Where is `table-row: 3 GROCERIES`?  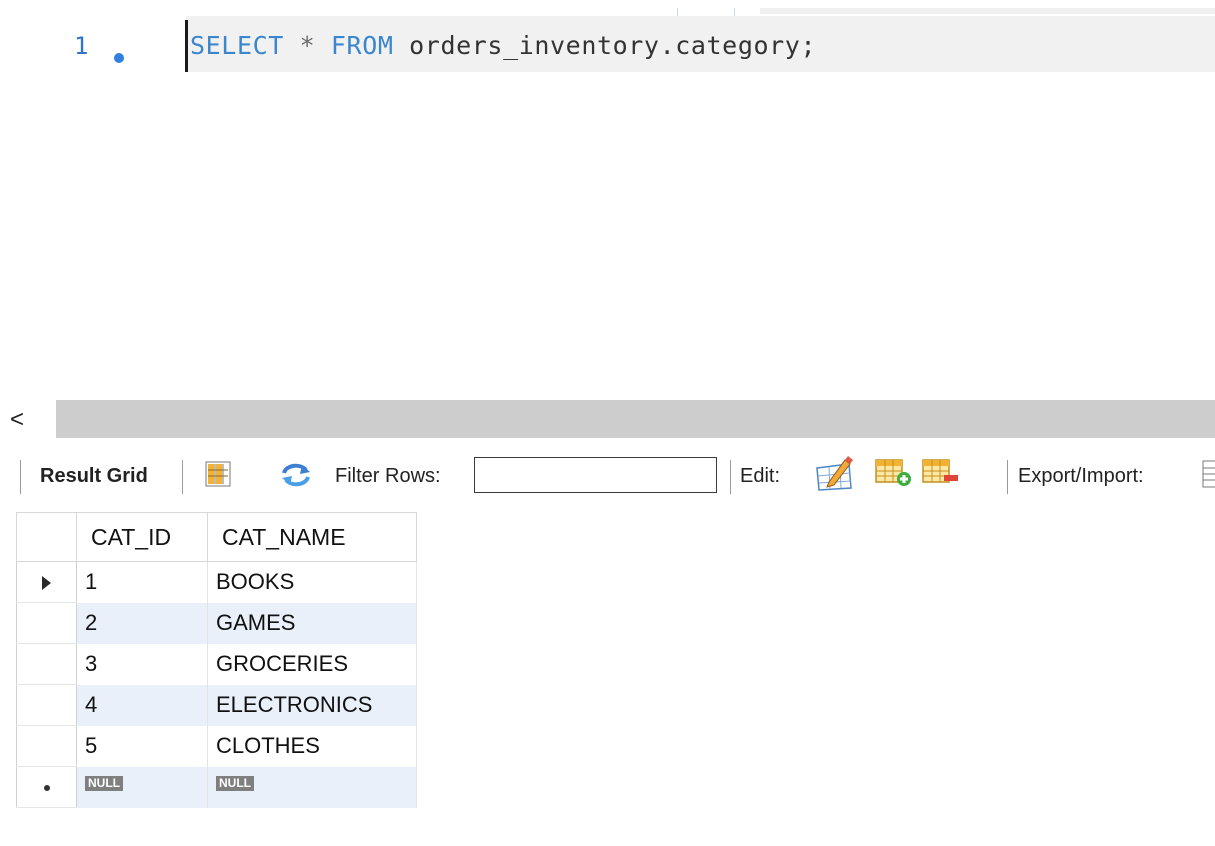 table-row: 3 GROCERIES is located at coordinates (216, 664).